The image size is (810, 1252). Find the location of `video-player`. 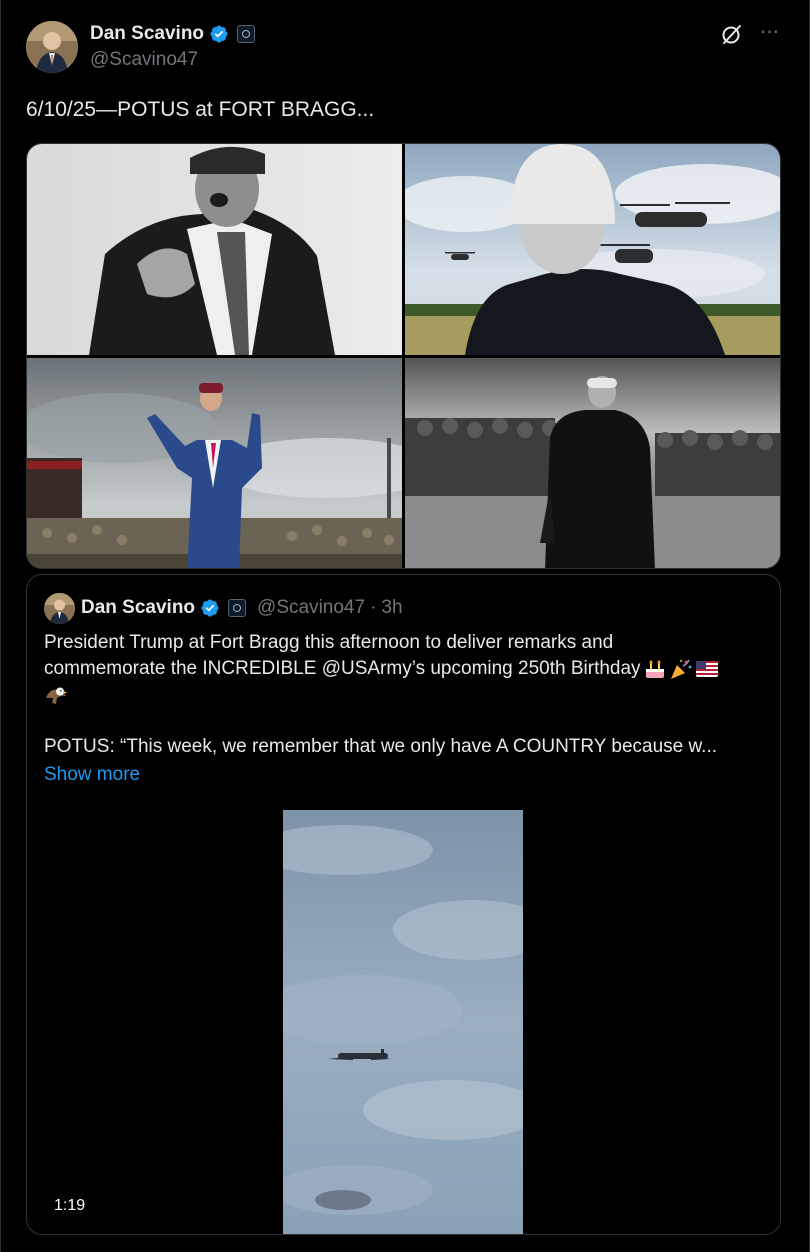

video-player is located at coordinates (403, 1022).